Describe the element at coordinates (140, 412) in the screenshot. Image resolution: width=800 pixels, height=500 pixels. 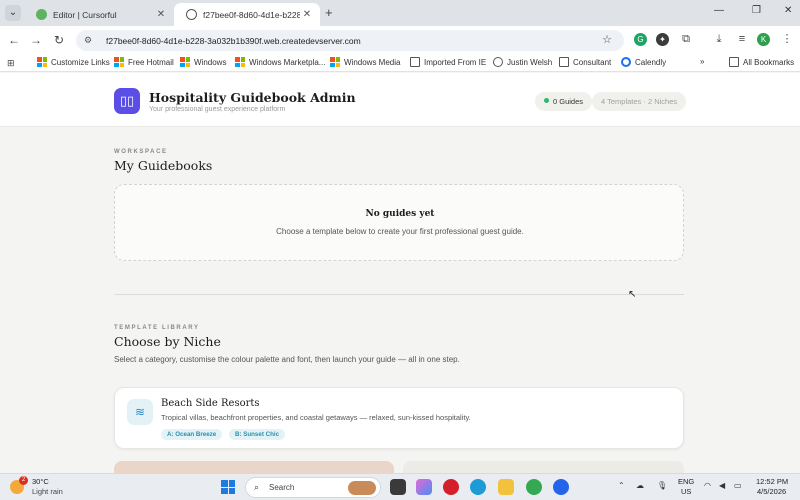
I see `wave-icon: ≋` at that location.